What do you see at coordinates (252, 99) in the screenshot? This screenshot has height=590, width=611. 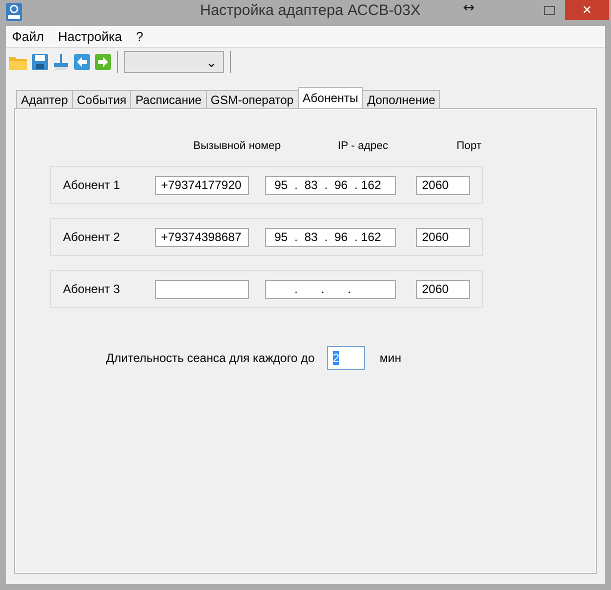 I see `tab: GSM-оператор` at bounding box center [252, 99].